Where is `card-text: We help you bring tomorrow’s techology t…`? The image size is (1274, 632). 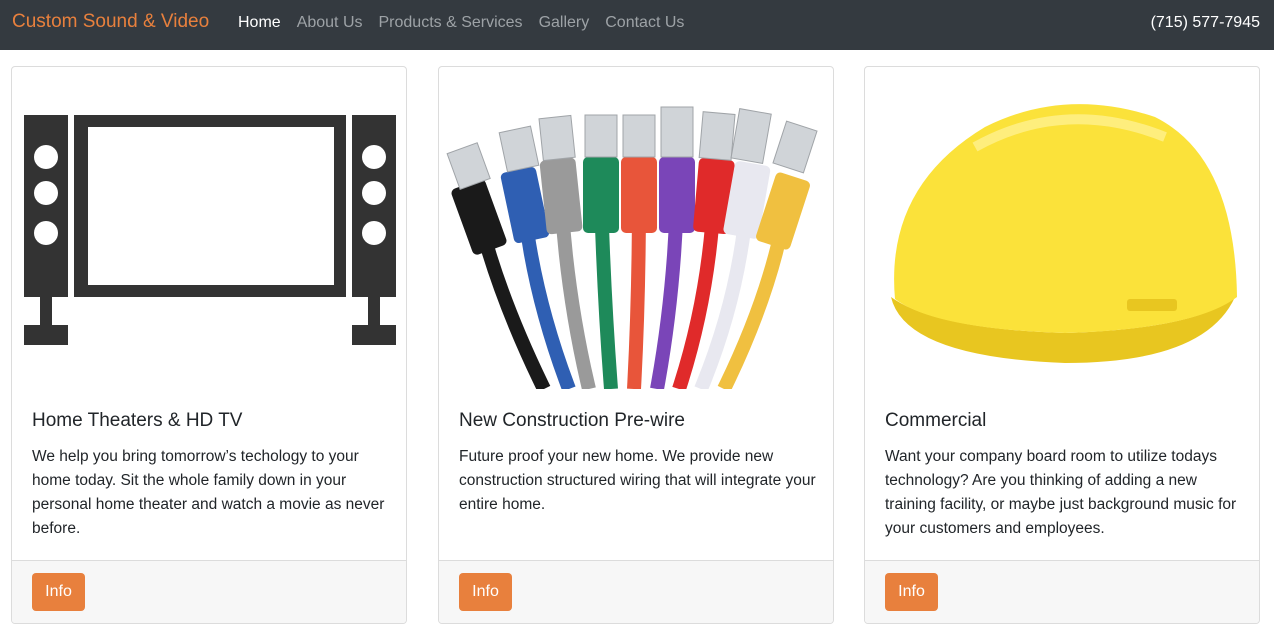 card-text: We help you bring tomorrow’s techology t… is located at coordinates (208, 492).